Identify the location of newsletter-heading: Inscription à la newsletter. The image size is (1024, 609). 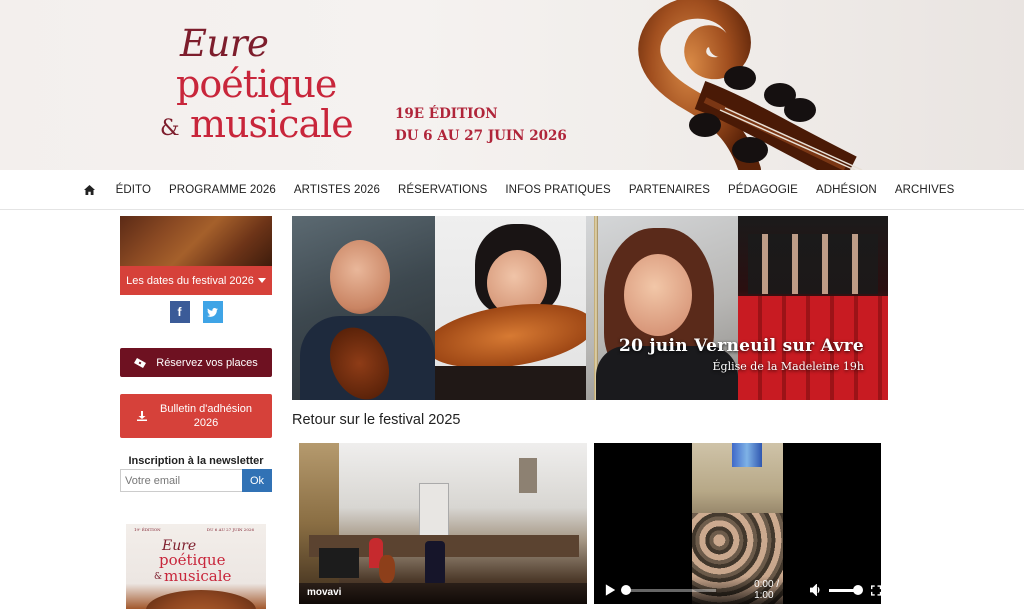
(196, 461).